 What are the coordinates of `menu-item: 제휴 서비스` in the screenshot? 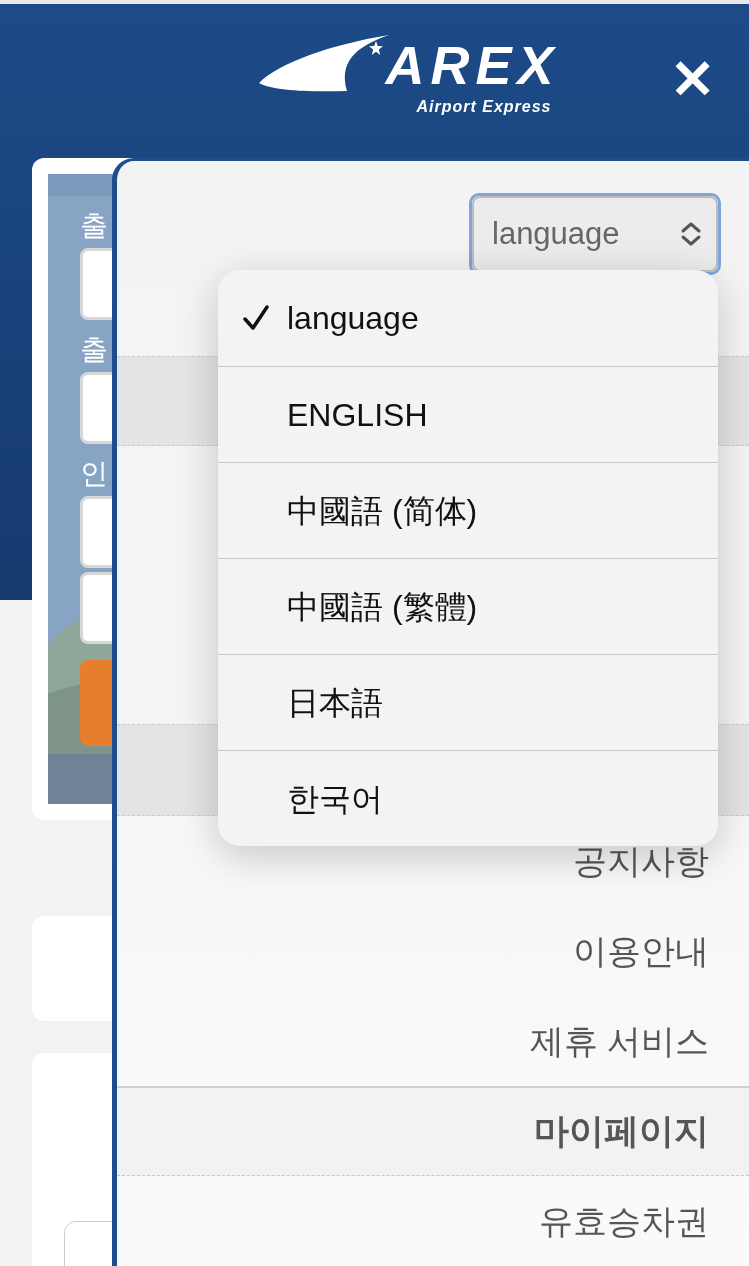 It's located at (619, 1041).